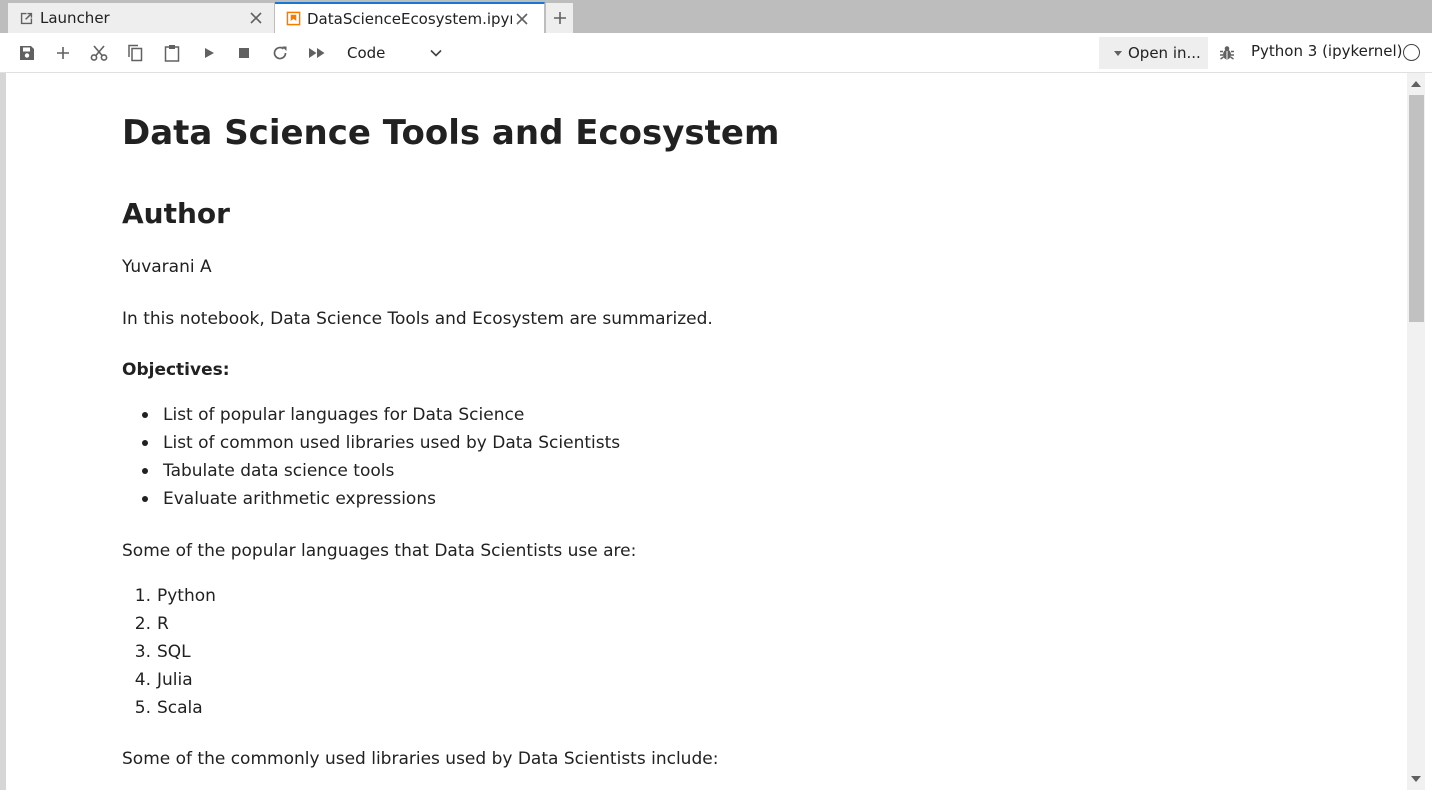  What do you see at coordinates (26, 18) in the screenshot?
I see `launcher-icon` at bounding box center [26, 18].